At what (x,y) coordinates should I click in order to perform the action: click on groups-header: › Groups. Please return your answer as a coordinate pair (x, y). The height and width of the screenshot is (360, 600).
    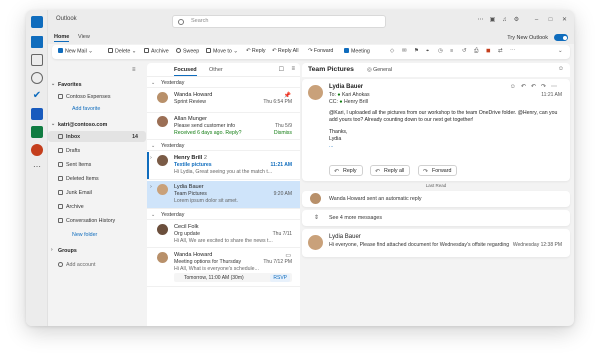
    Looking at the image, I should click on (97, 250).